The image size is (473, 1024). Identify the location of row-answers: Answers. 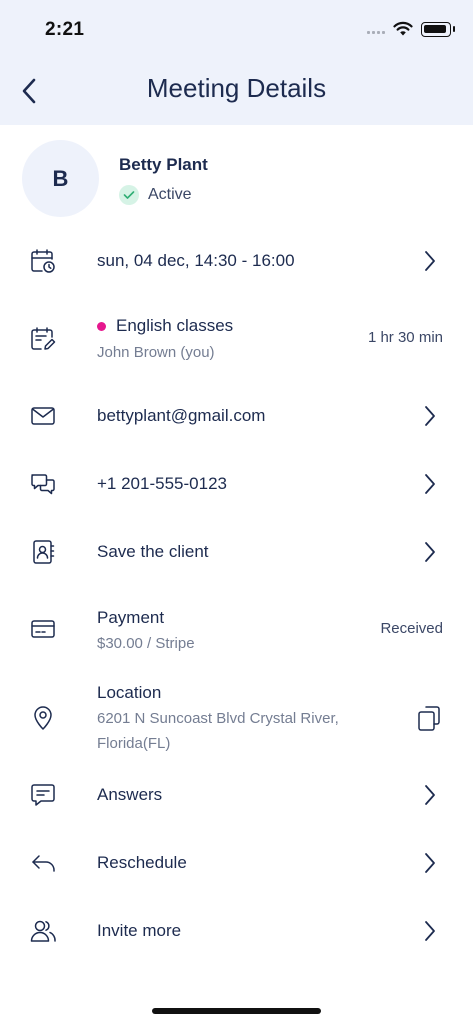
(236, 795).